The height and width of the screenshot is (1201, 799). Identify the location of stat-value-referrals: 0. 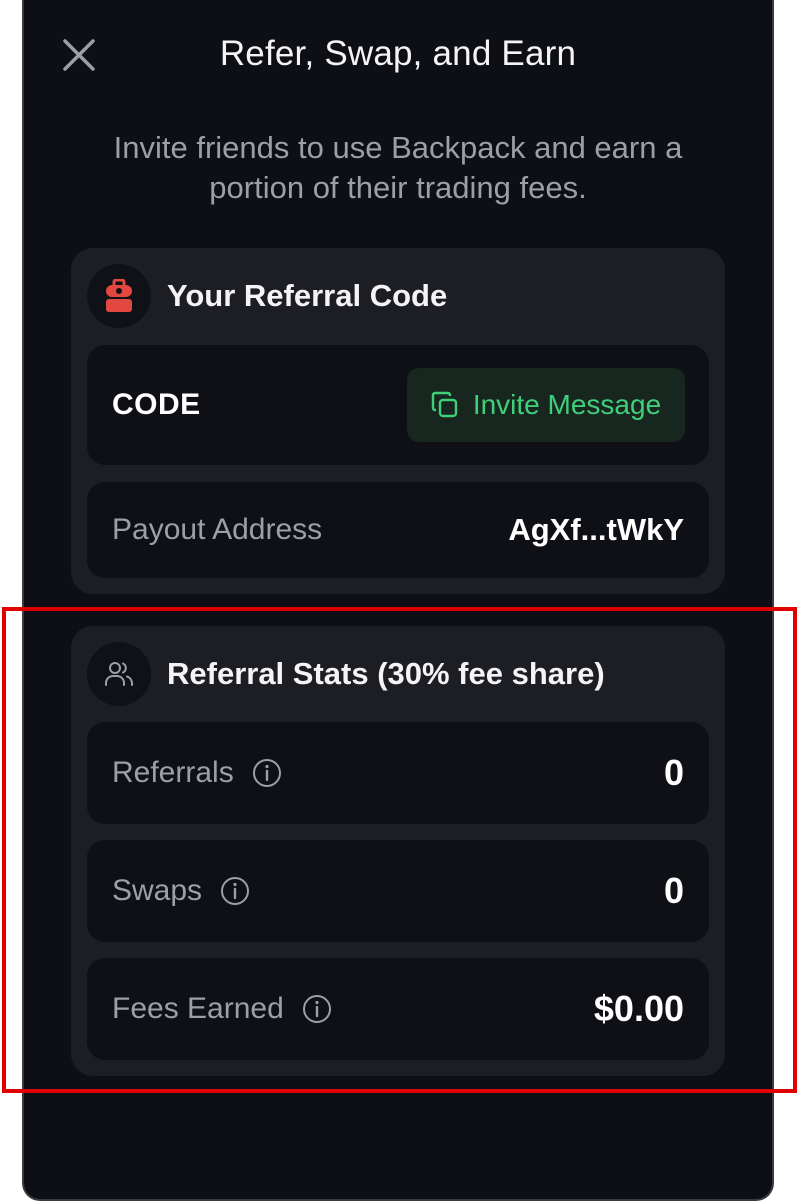
(673, 772).